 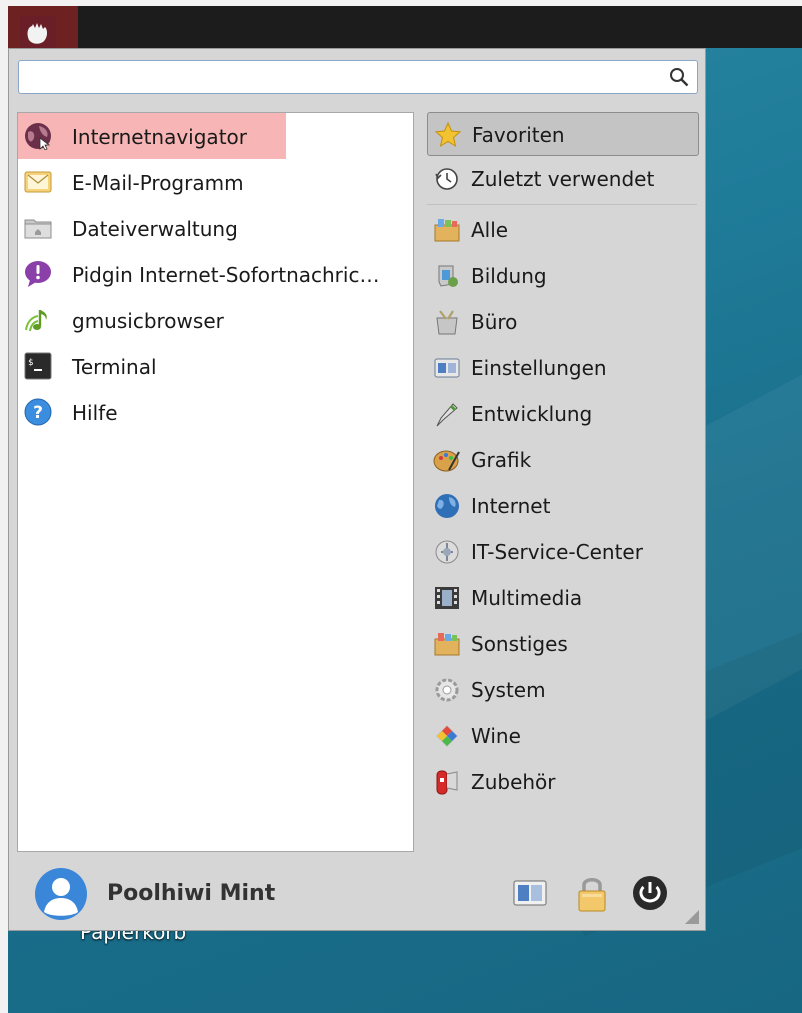 What do you see at coordinates (563, 230) in the screenshot?
I see `category-alle: Alle` at bounding box center [563, 230].